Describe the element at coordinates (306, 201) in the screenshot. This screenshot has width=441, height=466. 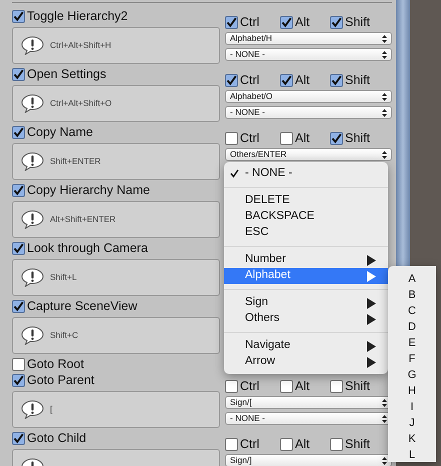
I see `menu-item: DELETE` at that location.